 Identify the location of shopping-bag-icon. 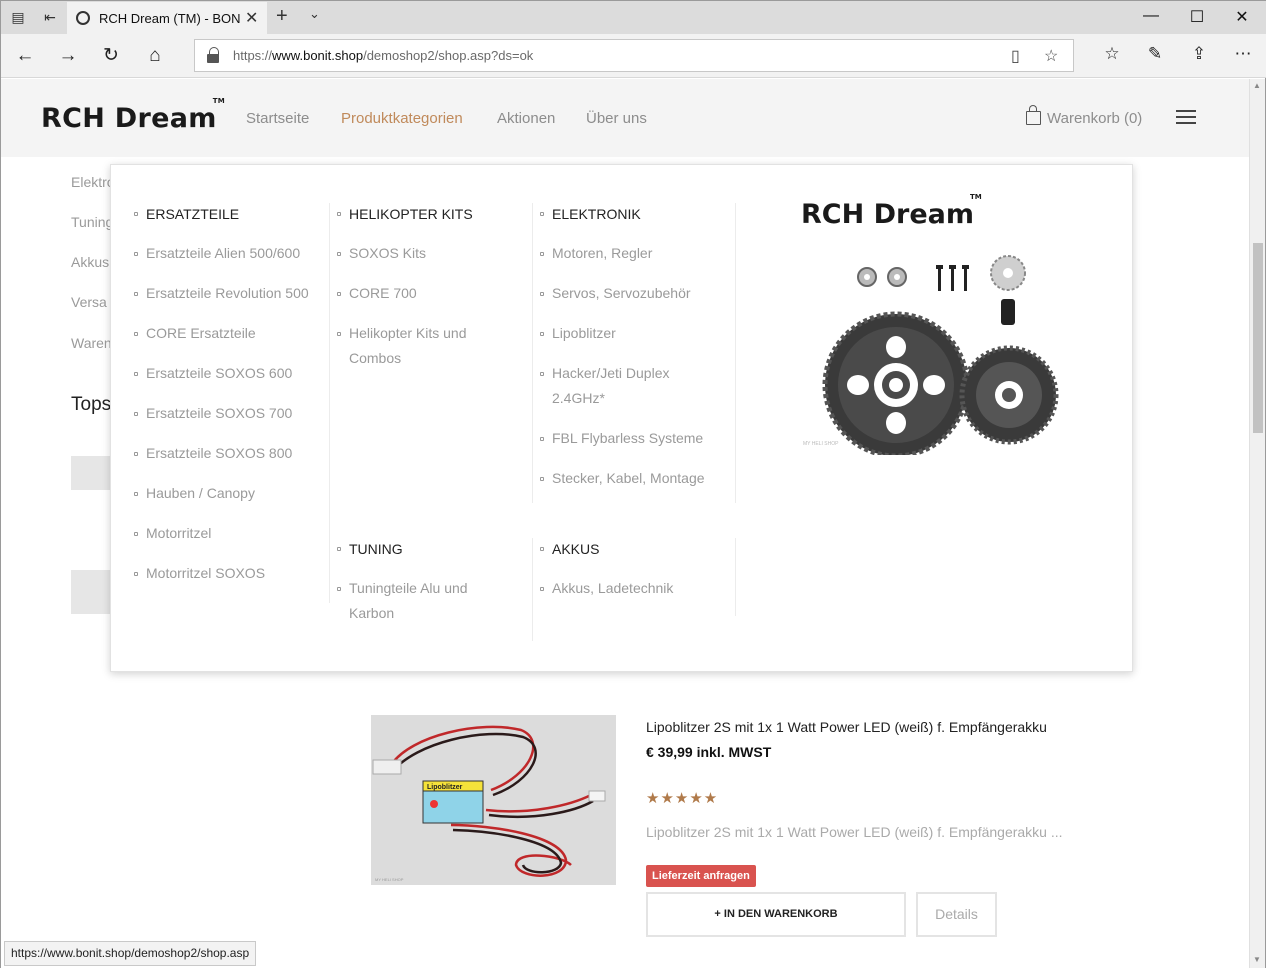
(1033, 115).